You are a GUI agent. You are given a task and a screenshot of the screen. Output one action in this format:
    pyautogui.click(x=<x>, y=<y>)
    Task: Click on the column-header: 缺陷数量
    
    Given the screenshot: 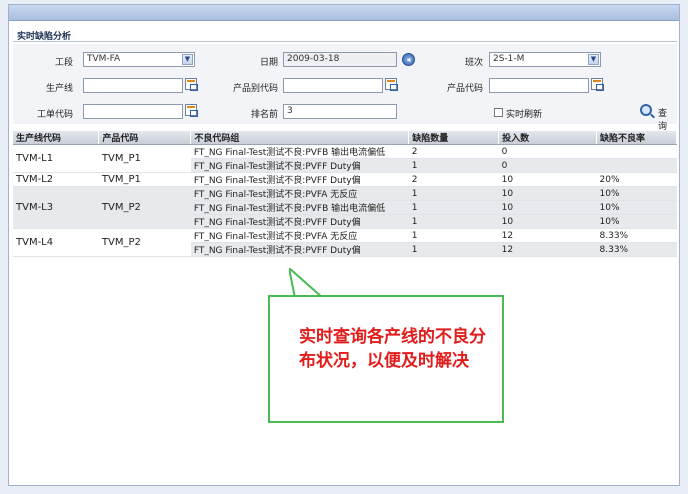 What is the action you would take?
    pyautogui.click(x=454, y=138)
    